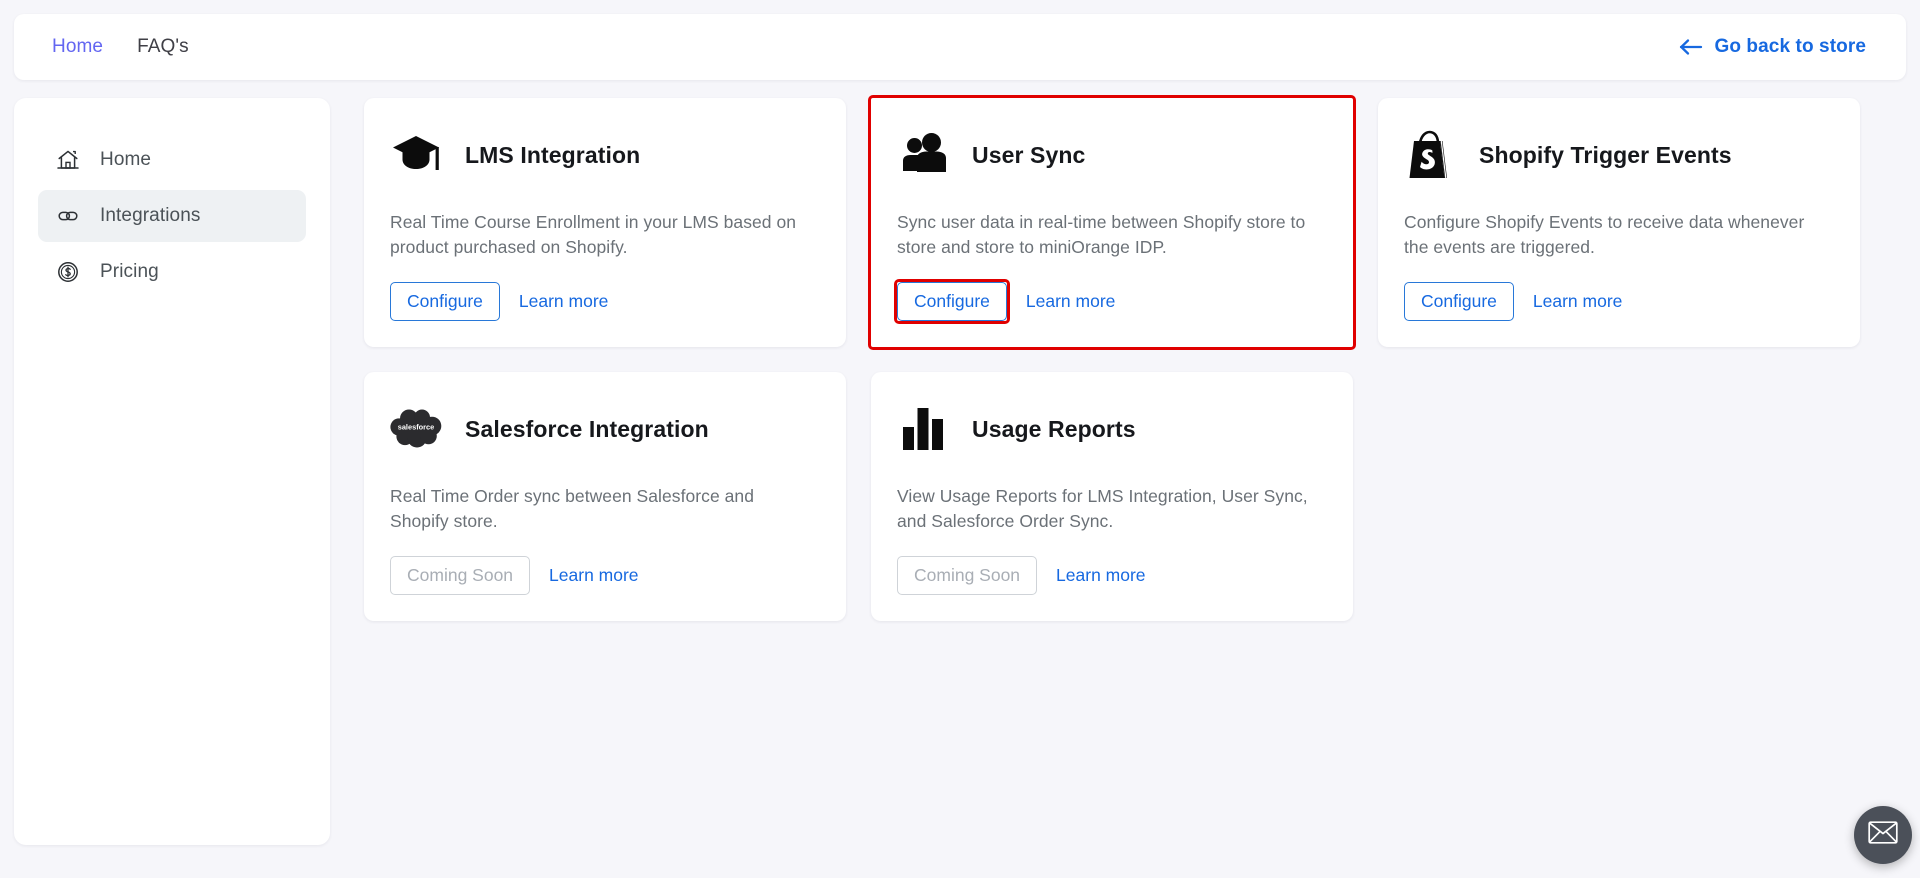  What do you see at coordinates (68, 272) in the screenshot?
I see `dollar-coin-icon` at bounding box center [68, 272].